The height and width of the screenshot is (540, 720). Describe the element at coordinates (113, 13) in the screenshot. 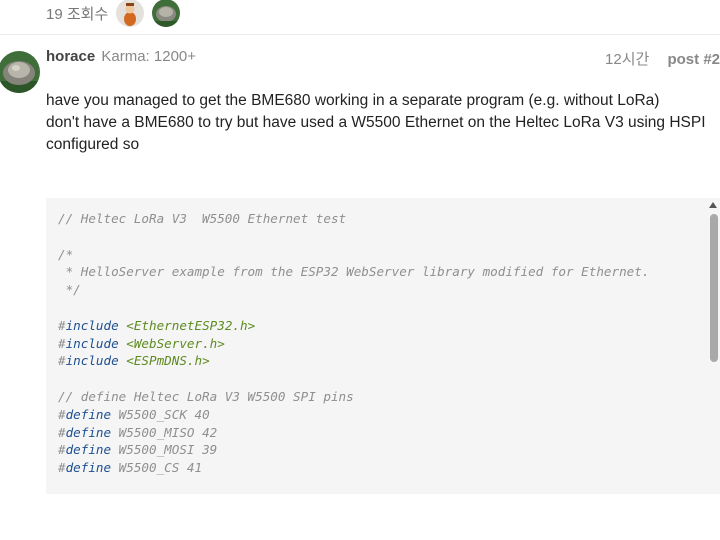

I see `topic-stats: 19 조회수` at that location.